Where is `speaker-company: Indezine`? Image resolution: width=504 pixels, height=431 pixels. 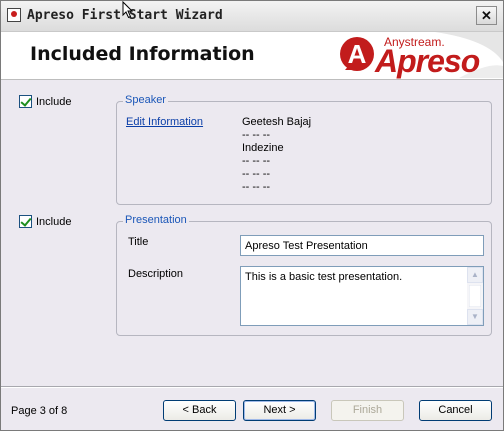 speaker-company: Indezine is located at coordinates (263, 148).